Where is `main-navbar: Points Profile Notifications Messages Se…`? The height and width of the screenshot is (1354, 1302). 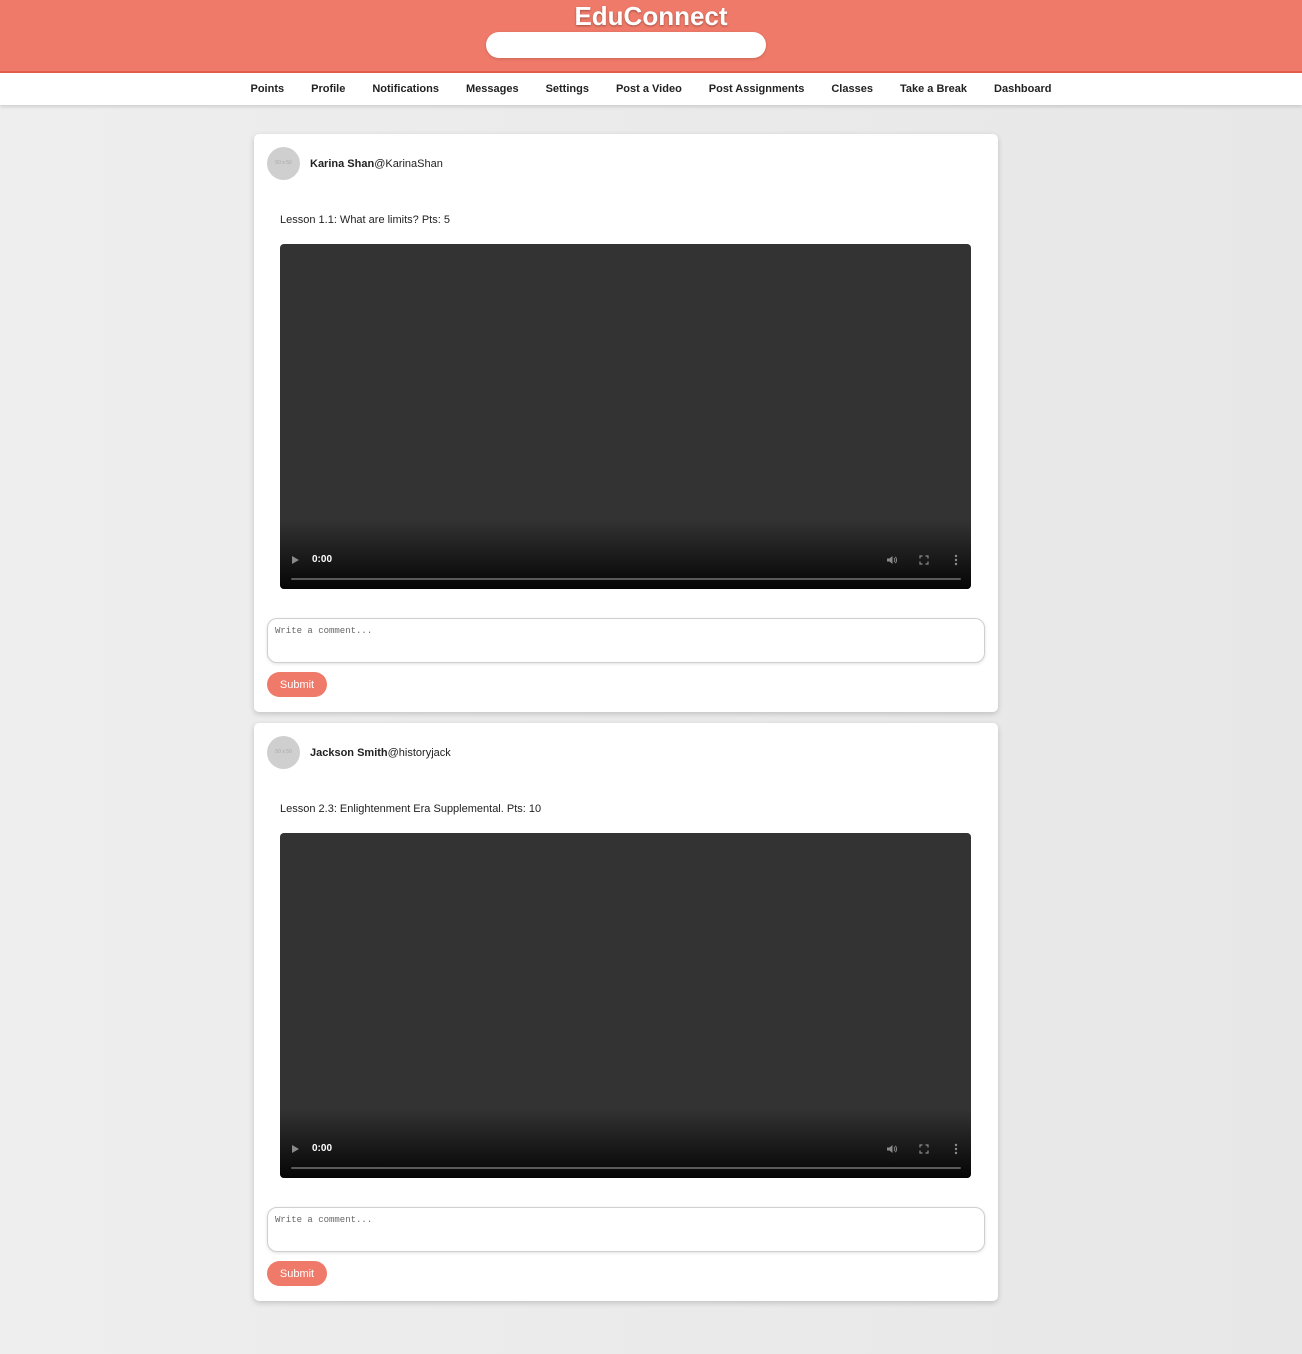
main-navbar: Points Profile Notifications Messages Se… is located at coordinates (651, 89).